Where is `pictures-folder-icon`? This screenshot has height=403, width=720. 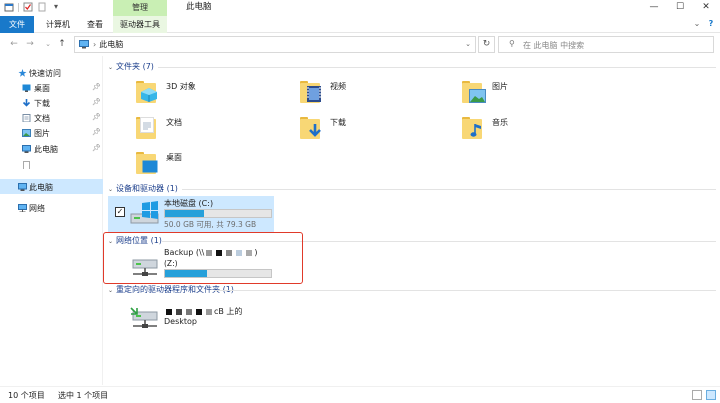
pictures-folder-icon is located at coordinates (474, 92).